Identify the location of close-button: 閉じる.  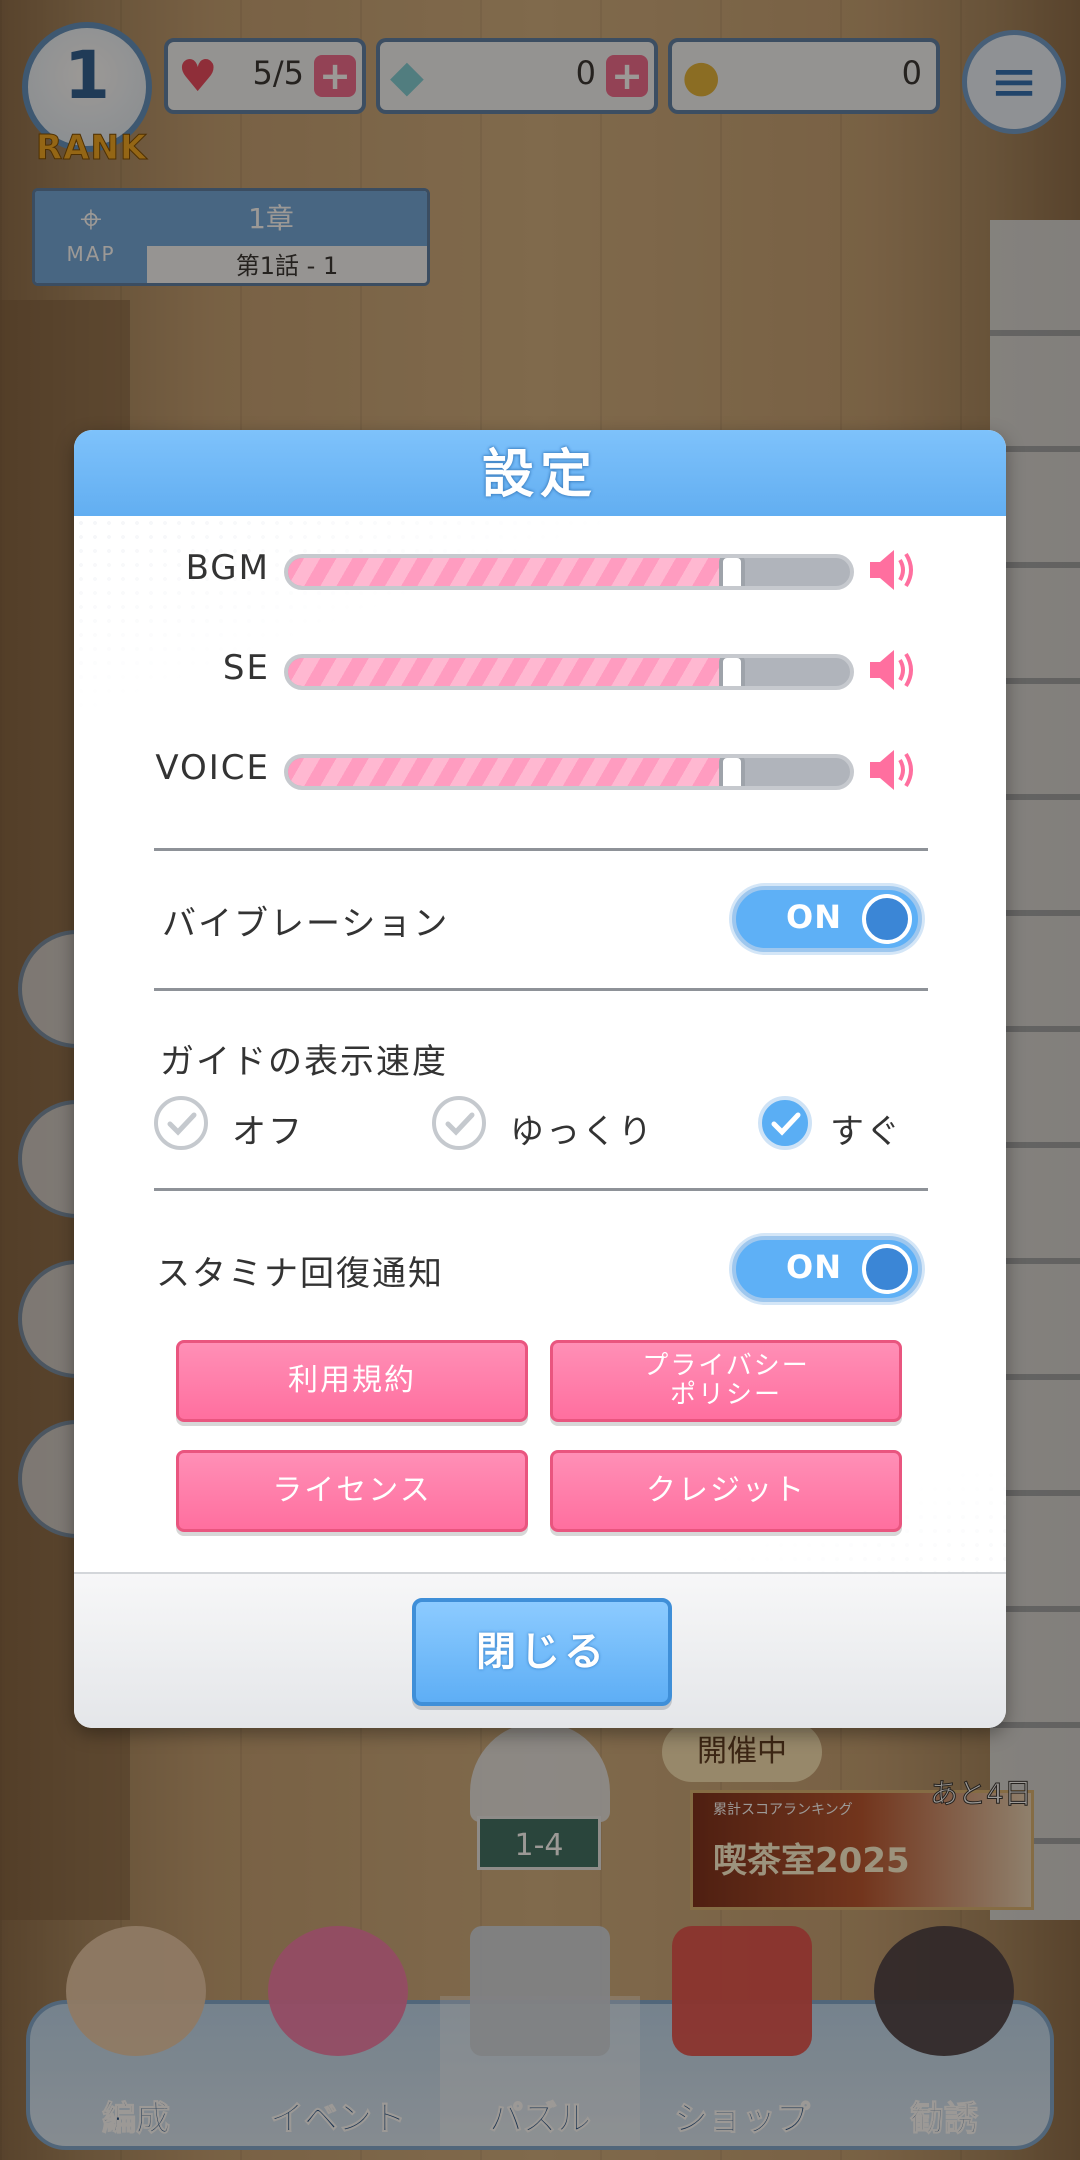
(542, 1652).